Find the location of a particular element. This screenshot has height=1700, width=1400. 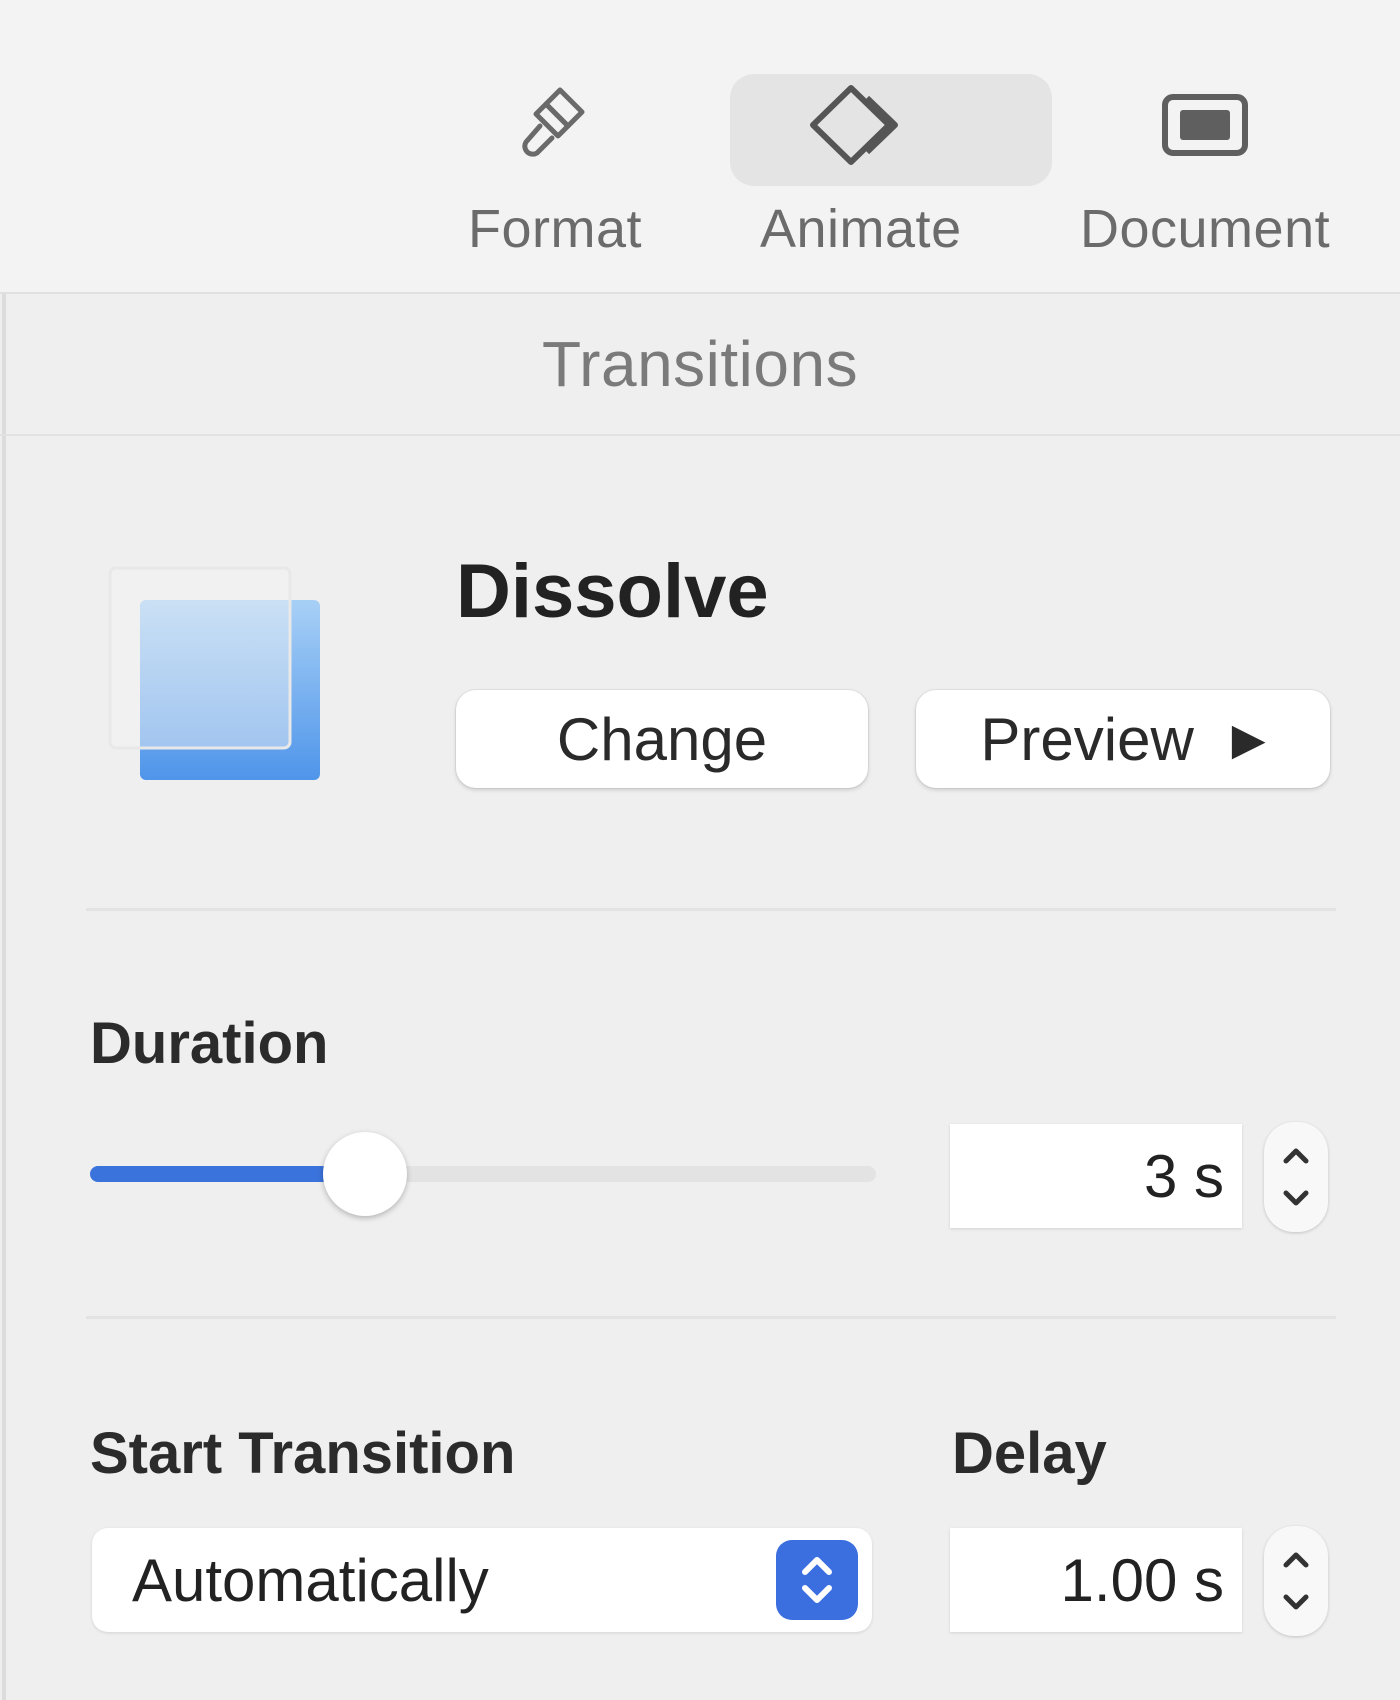

delay-stepper is located at coordinates (1296, 1581).